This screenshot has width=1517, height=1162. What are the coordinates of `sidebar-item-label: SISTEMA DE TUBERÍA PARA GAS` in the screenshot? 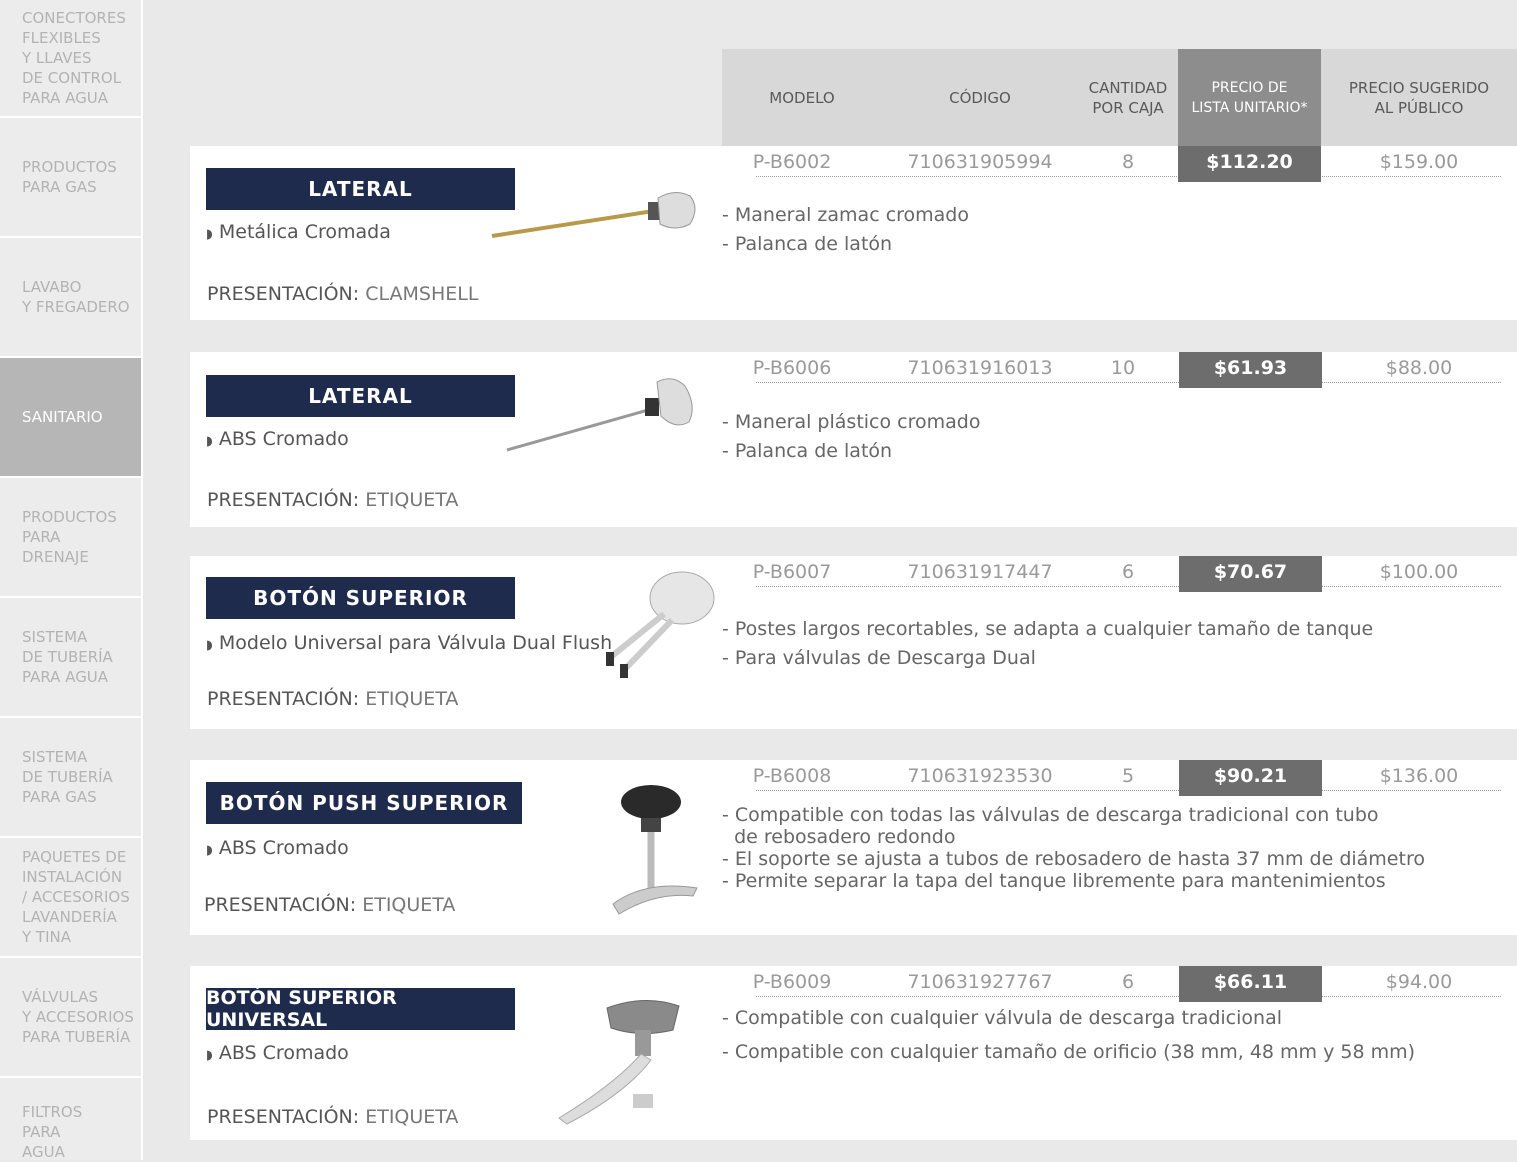 It's located at (67, 777).